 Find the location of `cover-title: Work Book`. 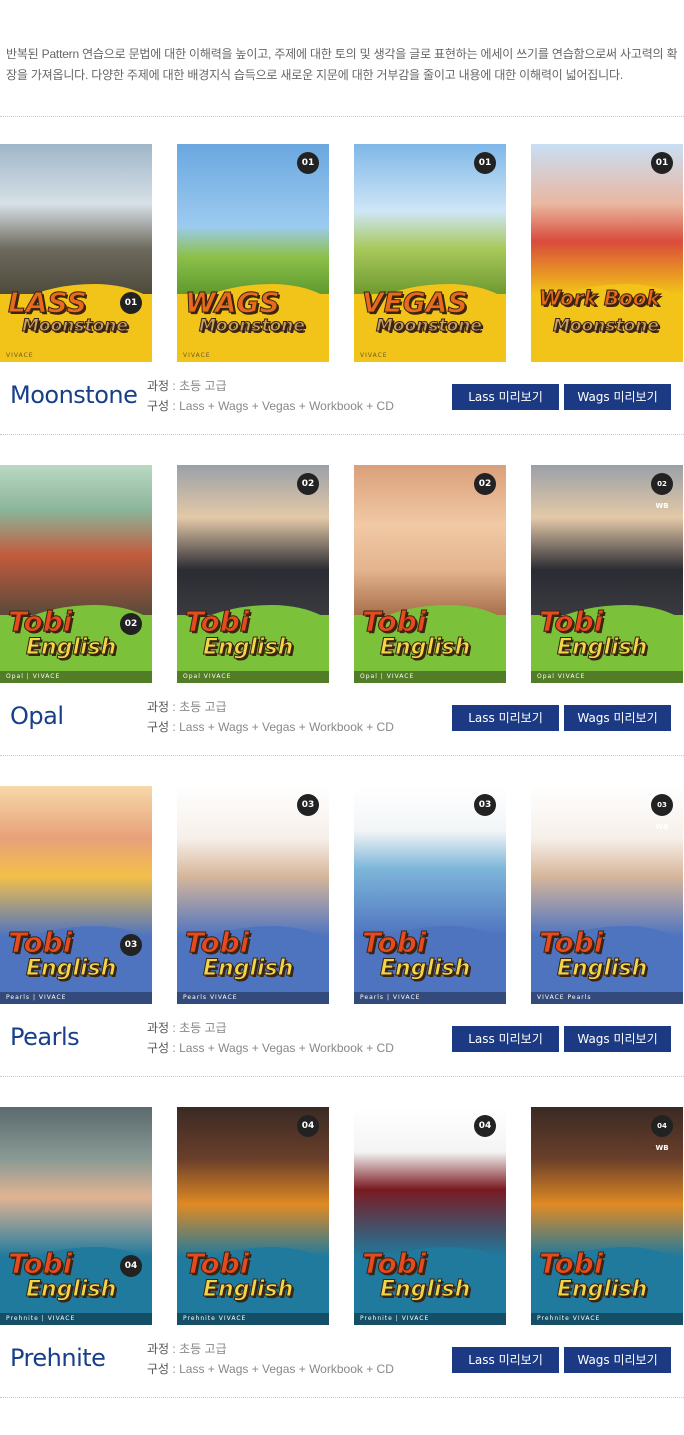

cover-title: Work Book is located at coordinates (600, 298).